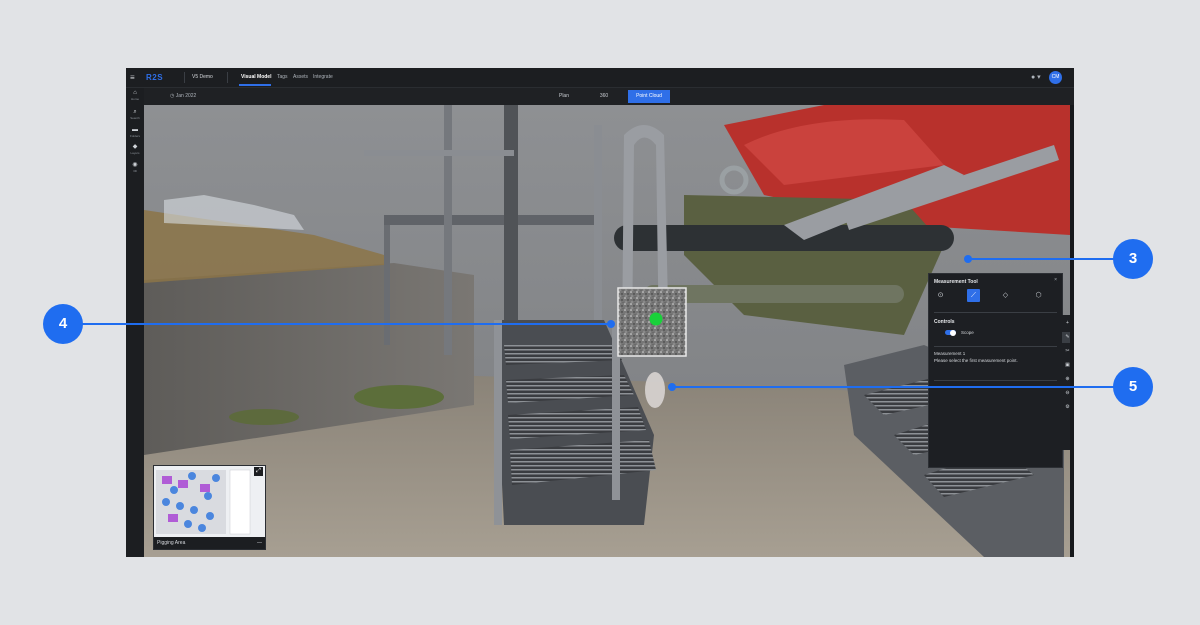 This screenshot has height=625, width=1200. What do you see at coordinates (944, 322) in the screenshot?
I see `controls-heading: Controls` at bounding box center [944, 322].